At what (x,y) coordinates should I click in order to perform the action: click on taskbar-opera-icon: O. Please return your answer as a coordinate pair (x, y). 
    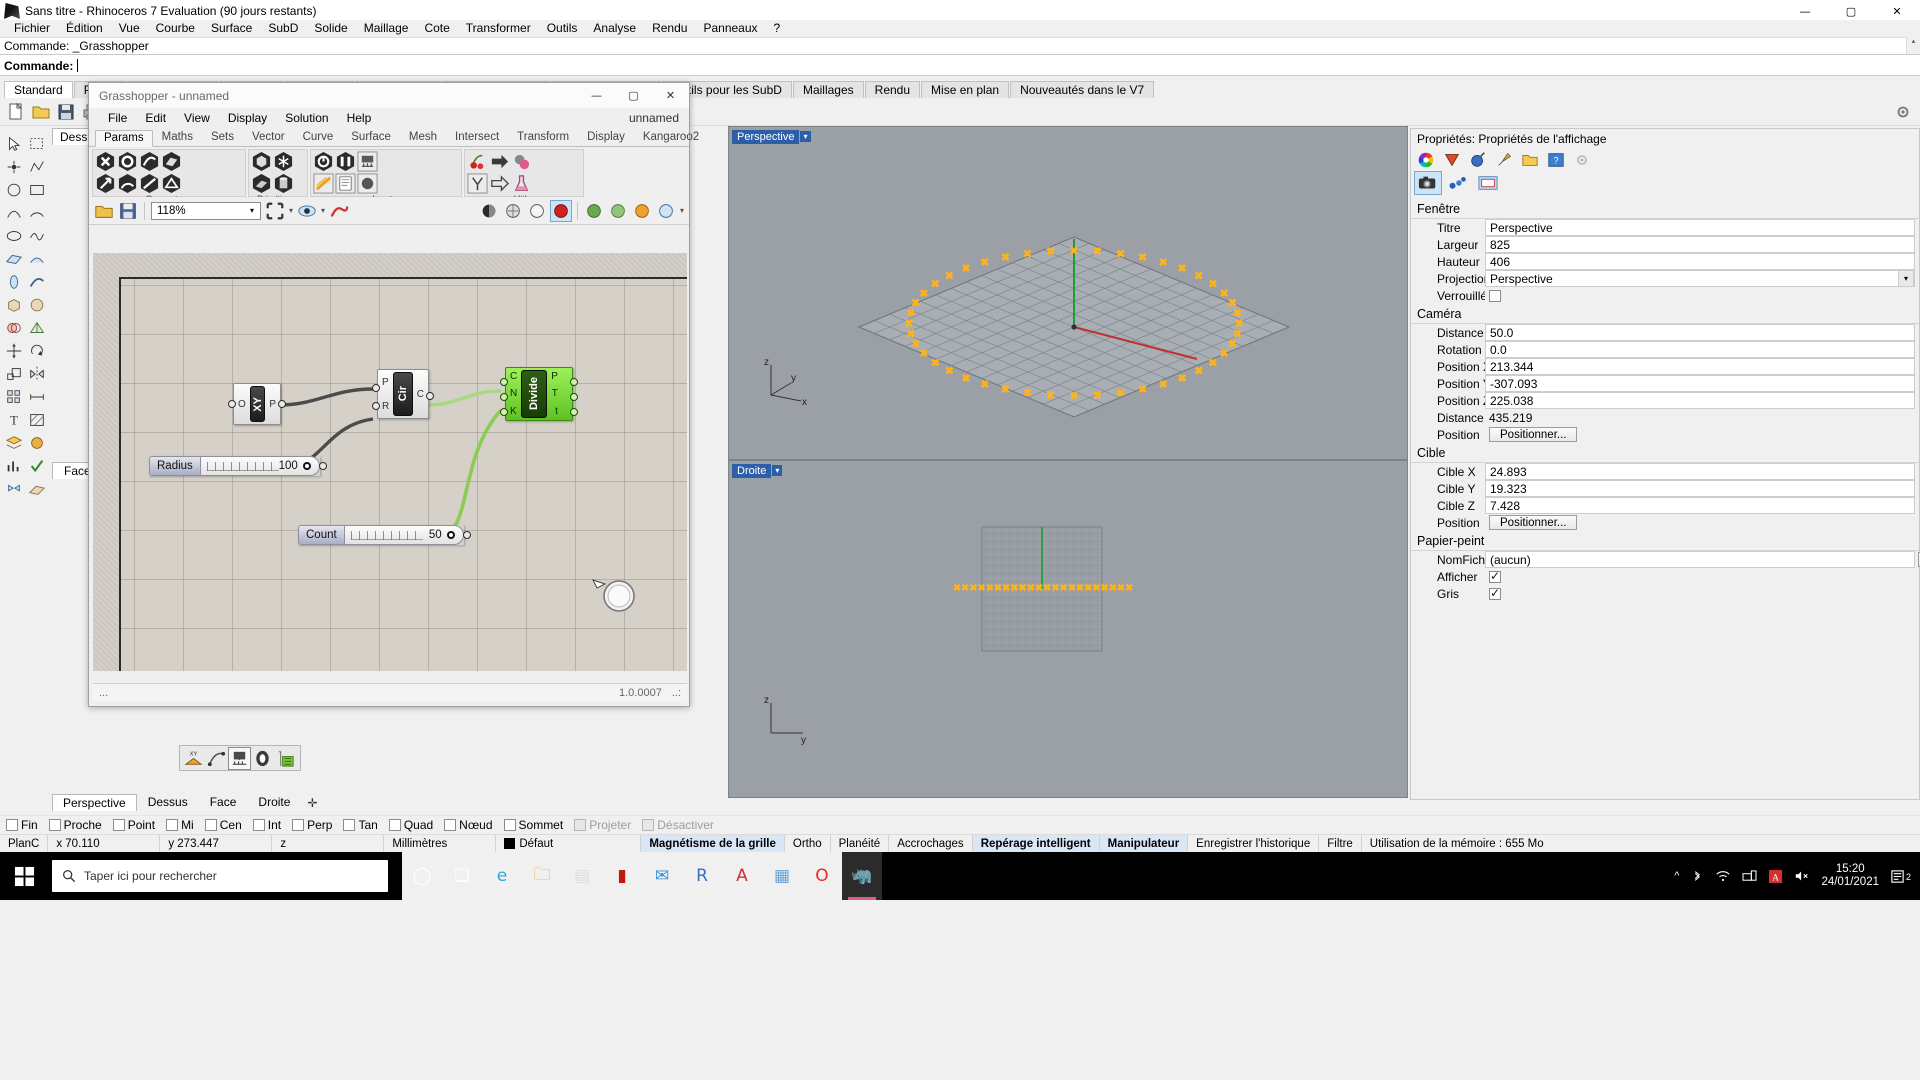
    Looking at the image, I should click on (822, 876).